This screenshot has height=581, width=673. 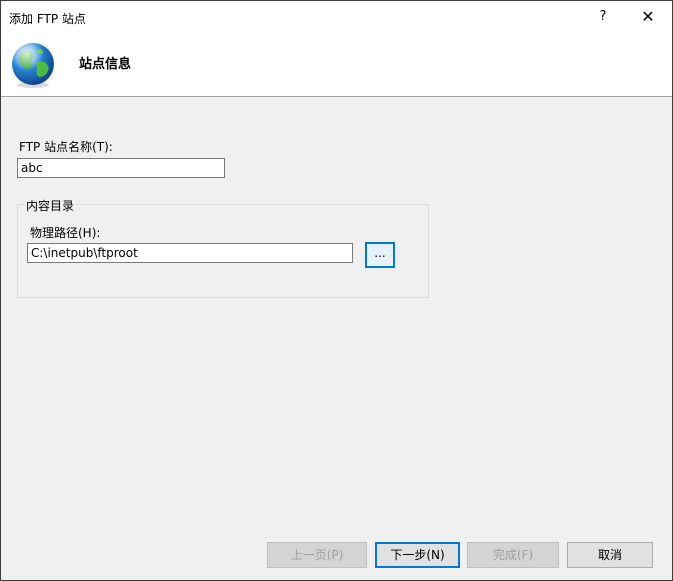 What do you see at coordinates (317, 555) in the screenshot?
I see `previous-button: 上一页(P)` at bounding box center [317, 555].